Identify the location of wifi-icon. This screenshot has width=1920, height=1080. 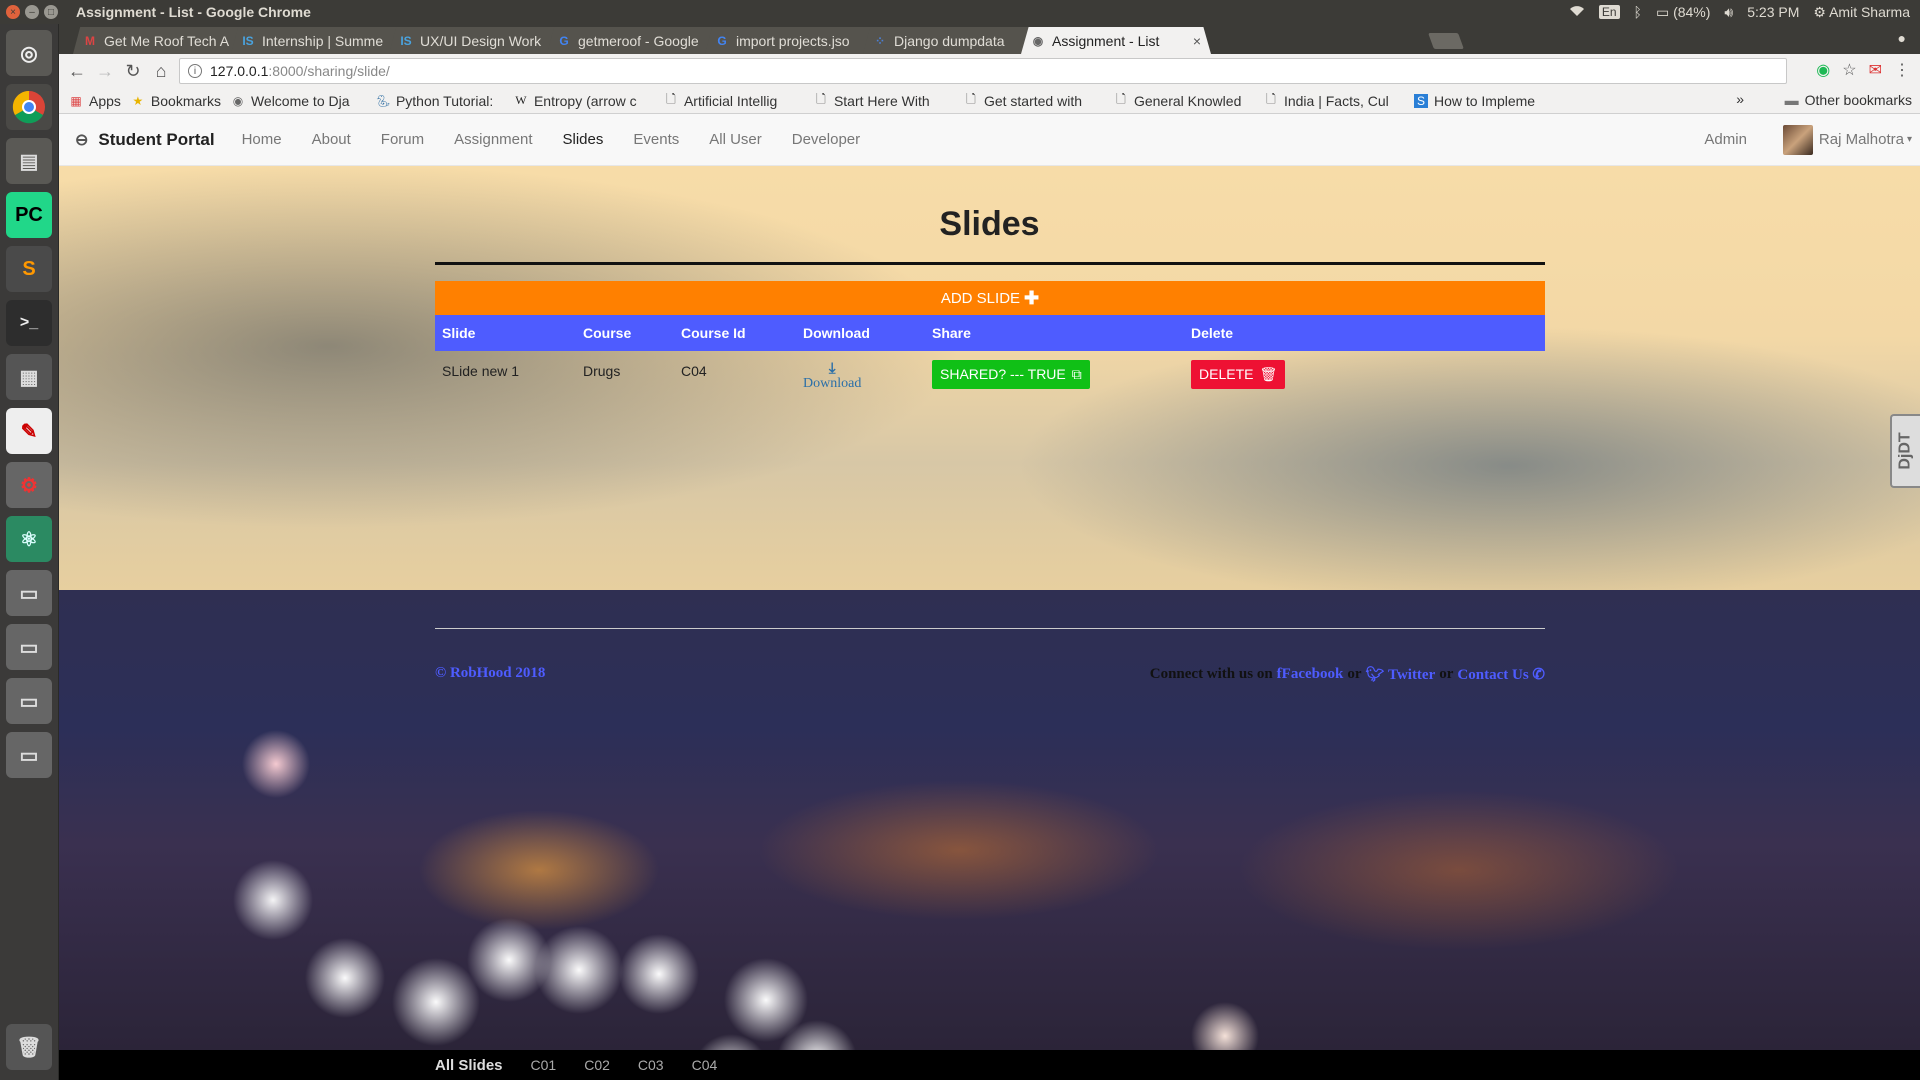
(1577, 12).